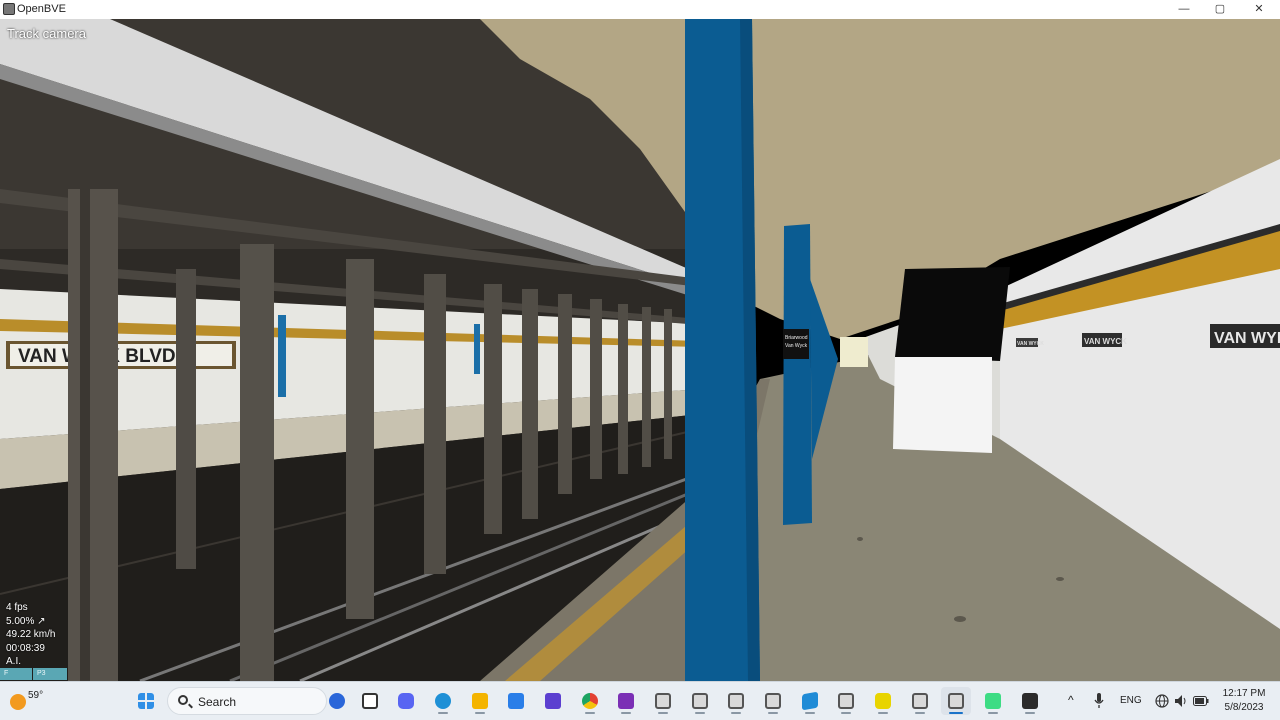  I want to click on corridor-end, so click(854, 352).